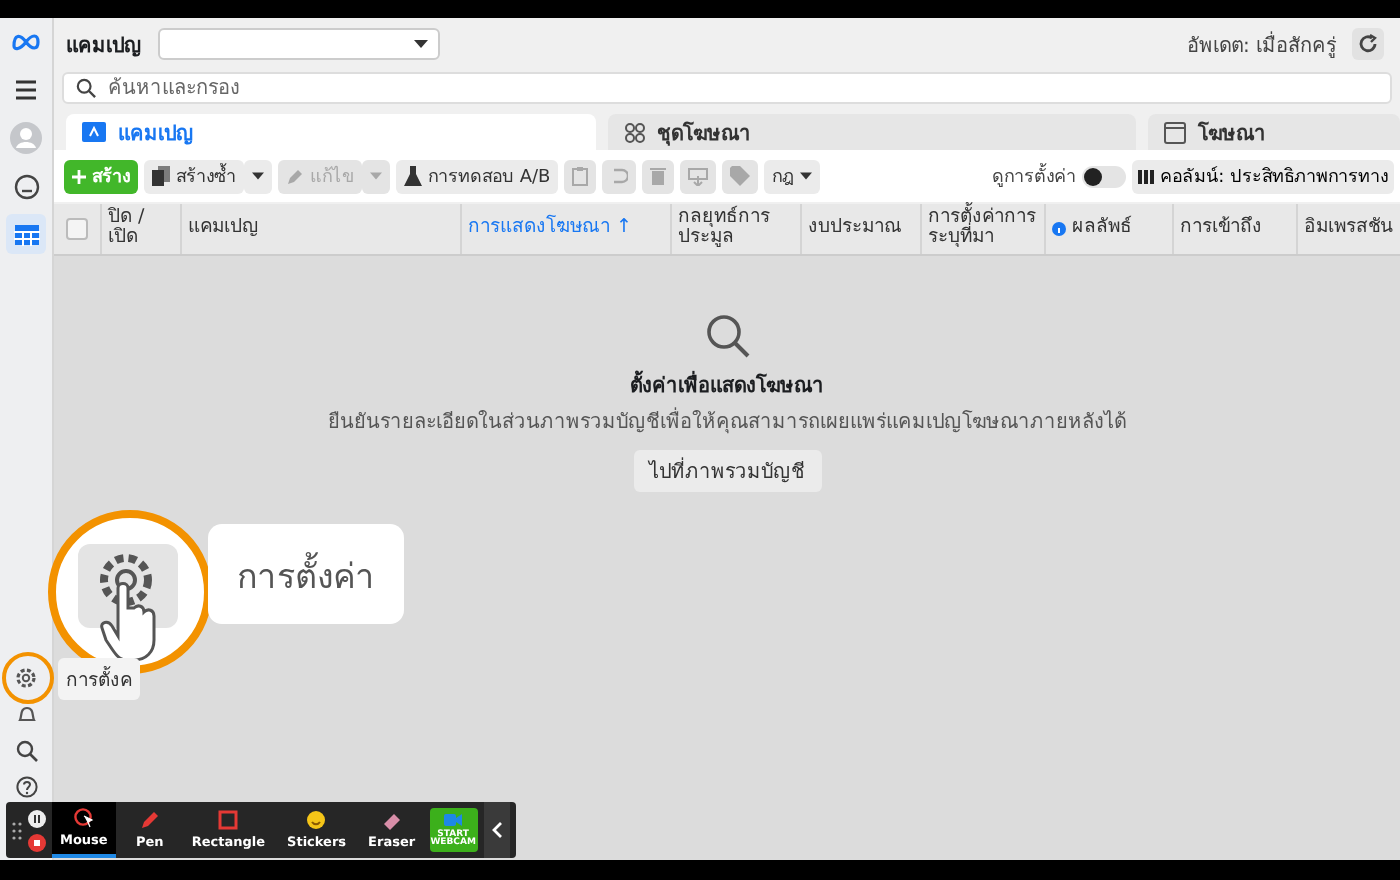  What do you see at coordinates (1104, 176) in the screenshot?
I see `settings-toggle` at bounding box center [1104, 176].